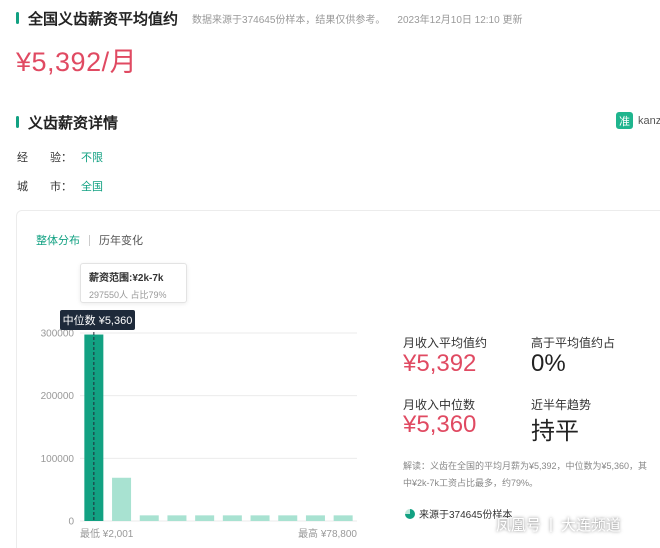 The image size is (660, 548). Describe the element at coordinates (58, 396) in the screenshot. I see `y-tick-label: 200000` at that location.